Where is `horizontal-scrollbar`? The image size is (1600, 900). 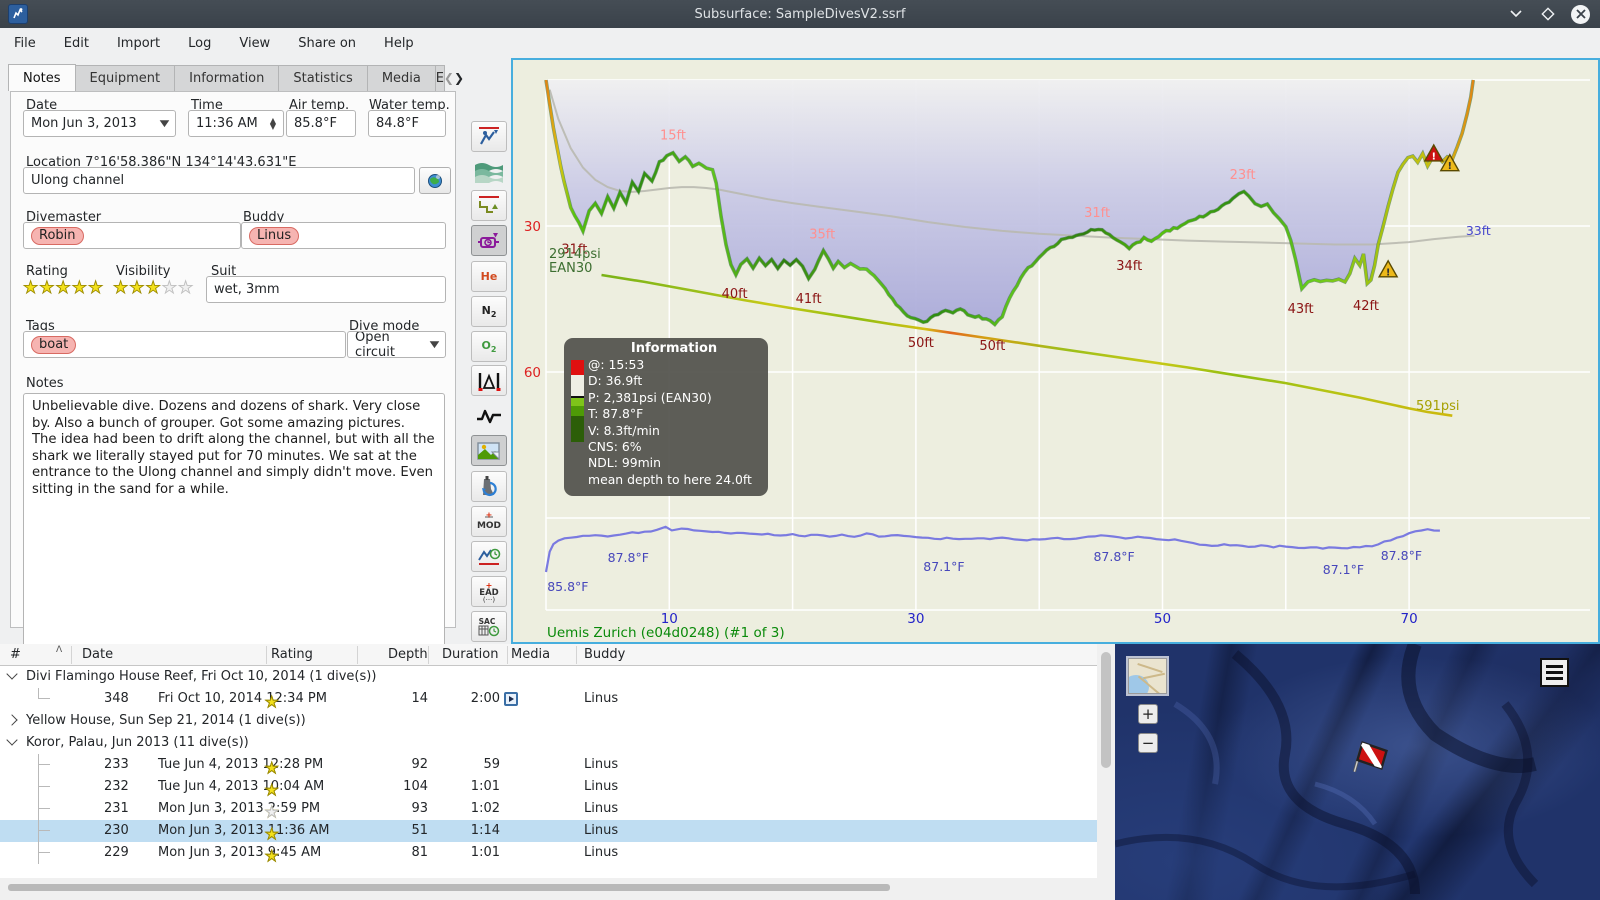
horizontal-scrollbar is located at coordinates (548, 889).